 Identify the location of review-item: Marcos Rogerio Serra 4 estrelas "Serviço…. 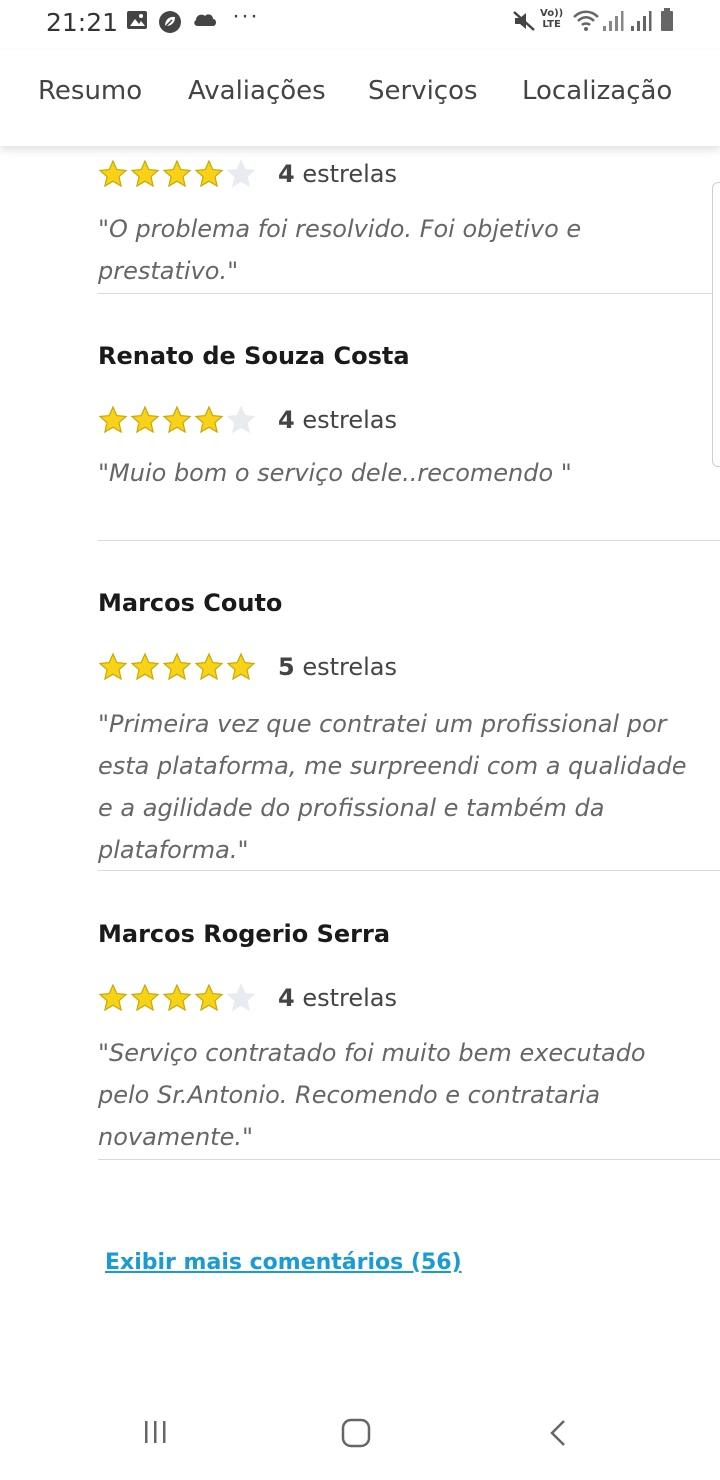
(409, 1035).